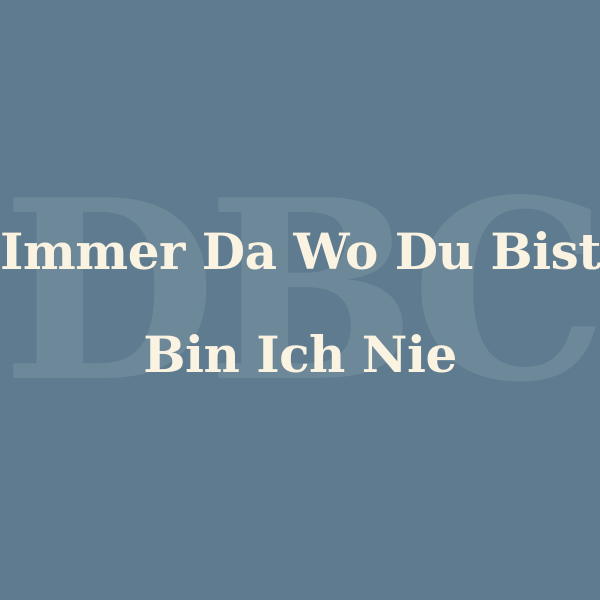 This screenshot has height=600, width=600. Describe the element at coordinates (300, 354) in the screenshot. I see `title-line-2: Bin Ich Nie` at that location.